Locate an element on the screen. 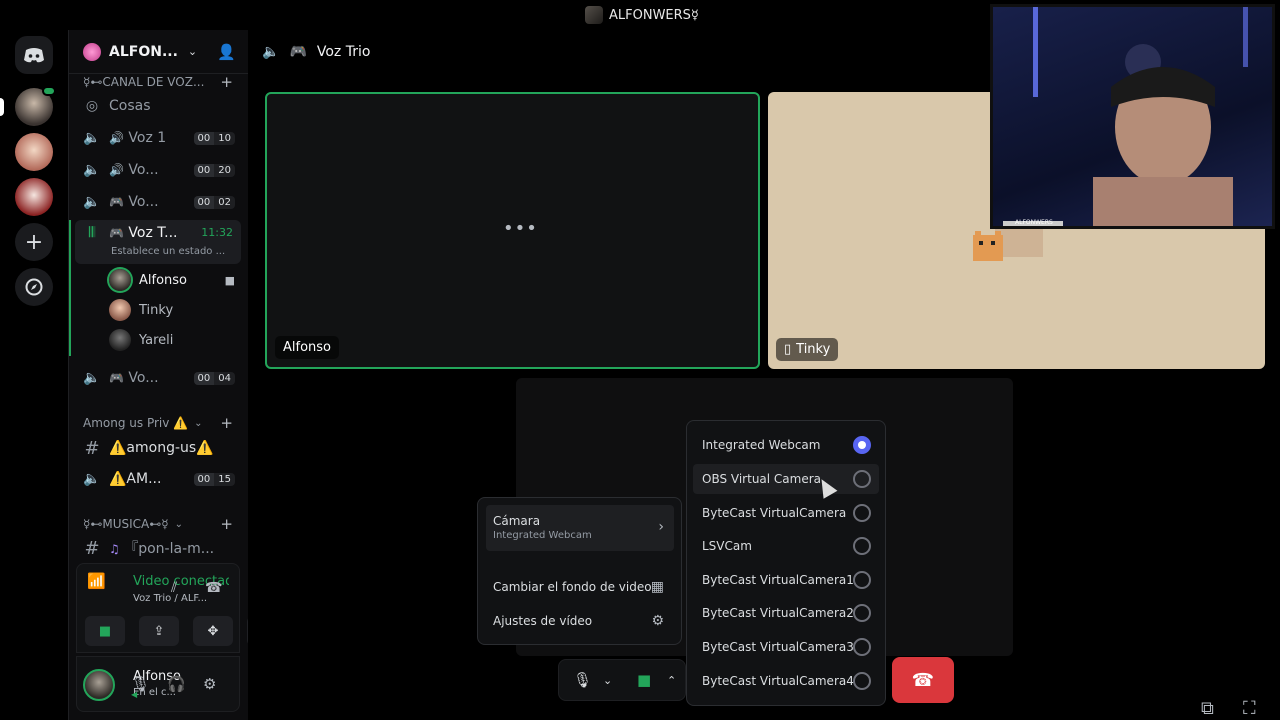 This screenshot has height=720, width=1280. signal-icon: 📶 is located at coordinates (96, 581).